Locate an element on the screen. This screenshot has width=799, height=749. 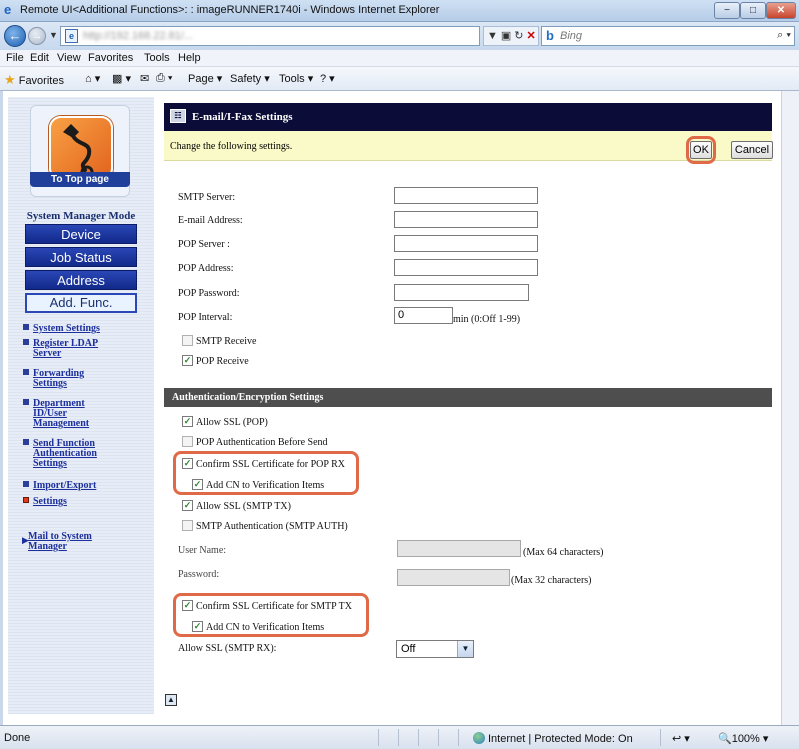
favorites-button: ★ Favorites is located at coordinates (34, 80).